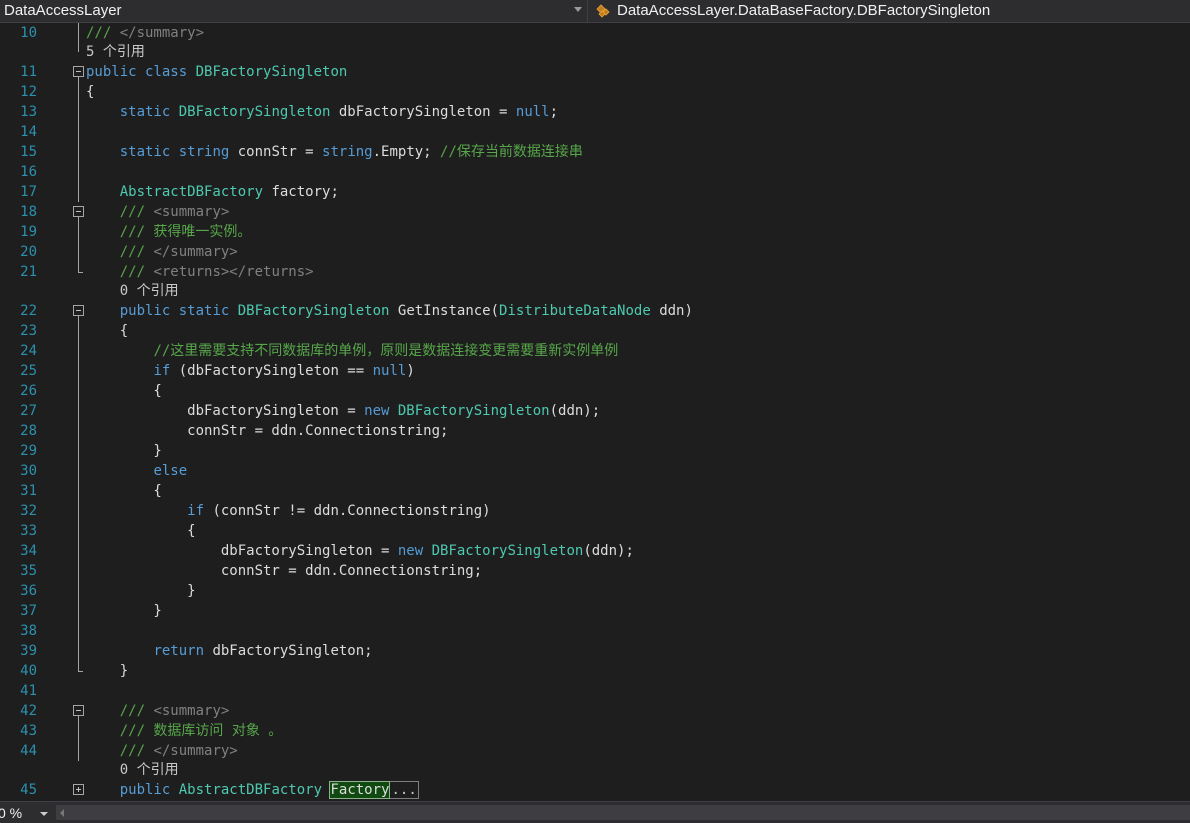 Image resolution: width=1190 pixels, height=823 pixels. Describe the element at coordinates (623, 812) in the screenshot. I see `horizontal-scrollbar` at that location.